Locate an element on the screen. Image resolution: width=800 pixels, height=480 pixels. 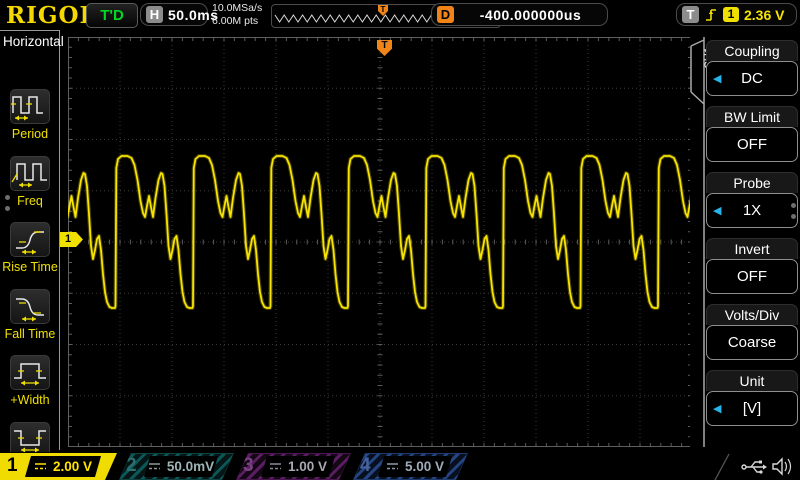
channel-3-scale: 1.00 V is located at coordinates (307, 466).